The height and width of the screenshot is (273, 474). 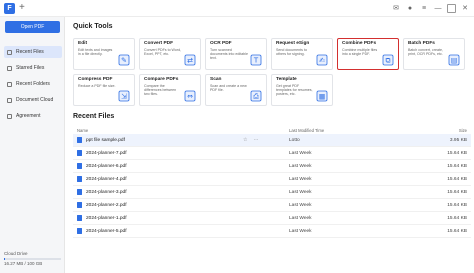 What do you see at coordinates (33, 116) in the screenshot?
I see `sidebar-item-agreement: Agreement` at bounding box center [33, 116].